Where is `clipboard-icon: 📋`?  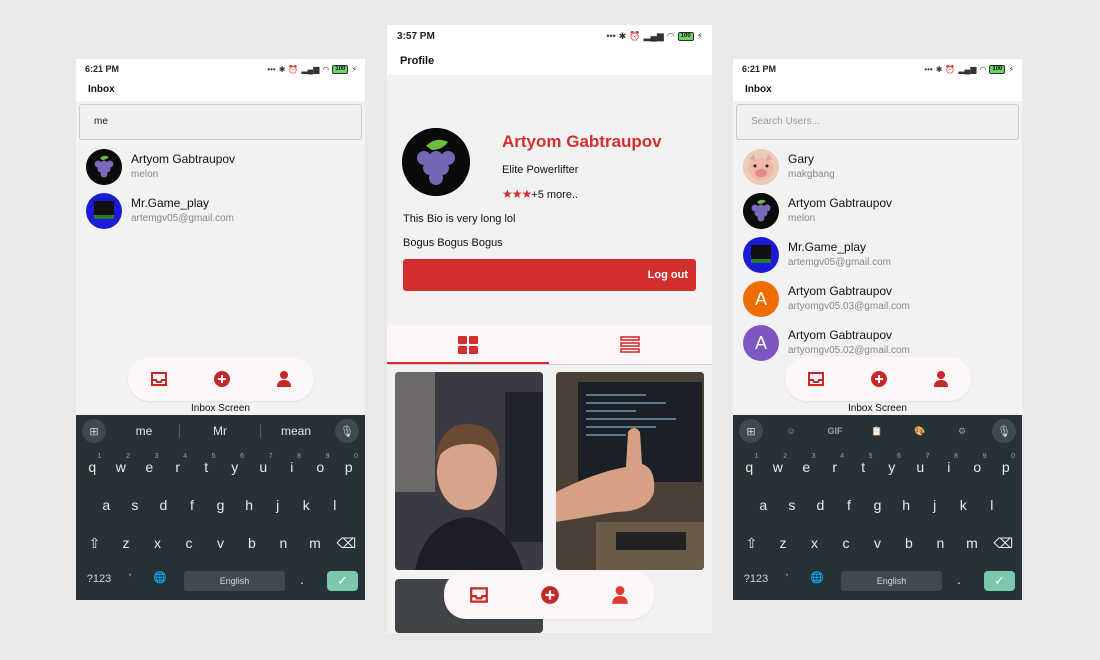
clipboard-icon: 📋 is located at coordinates (877, 431).